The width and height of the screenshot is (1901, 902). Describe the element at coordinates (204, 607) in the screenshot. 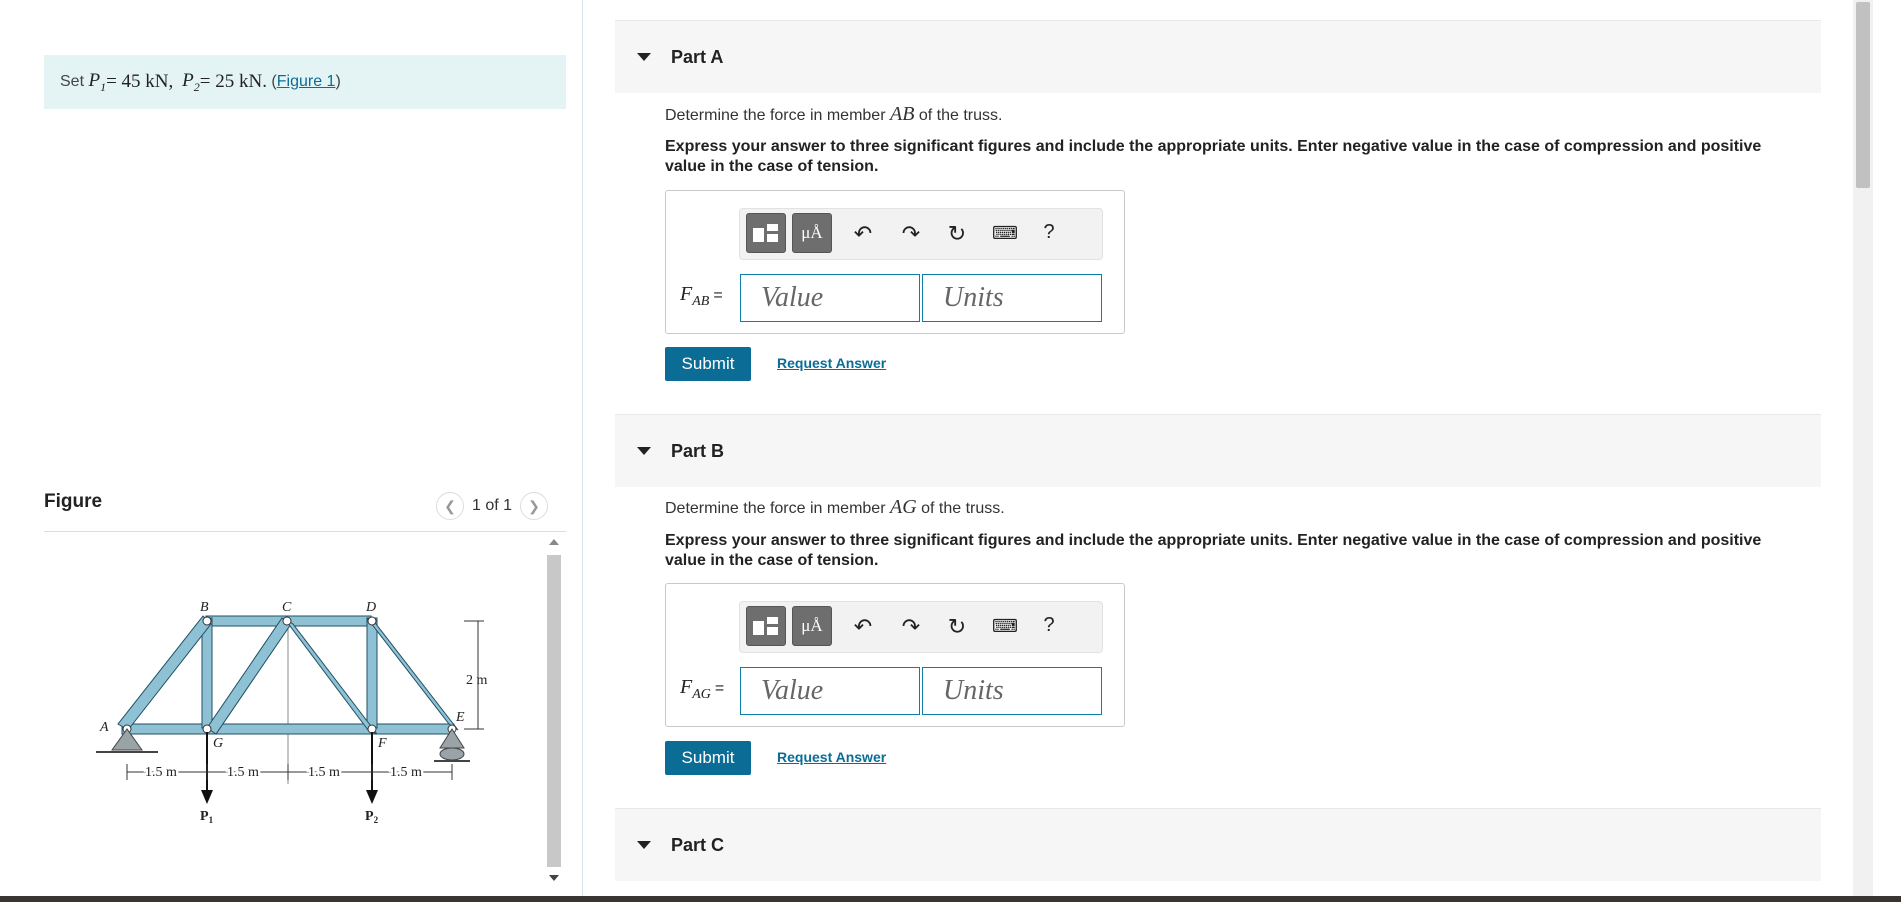

I see `label-B: B` at that location.